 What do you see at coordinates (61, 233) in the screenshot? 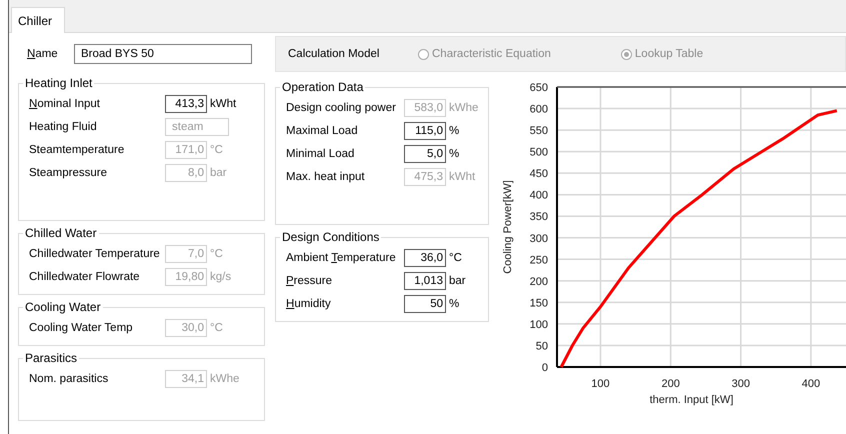
I see `group-title: Chilled Water` at bounding box center [61, 233].